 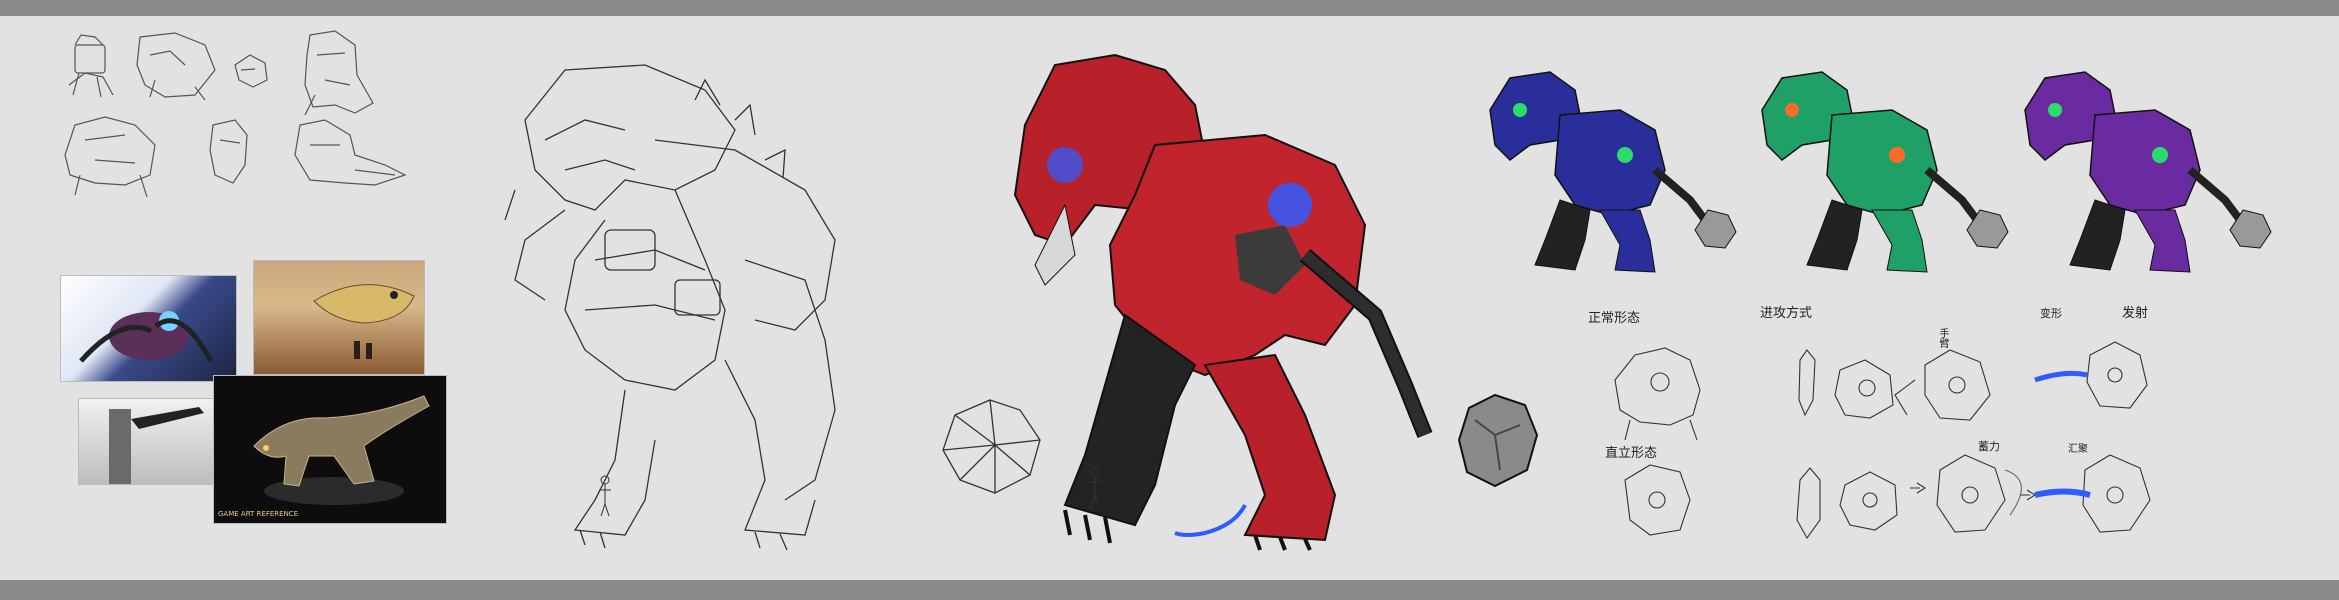 What do you see at coordinates (330, 449) in the screenshot?
I see `reference-image-creature-statue: GAME ART REFERENCE` at bounding box center [330, 449].